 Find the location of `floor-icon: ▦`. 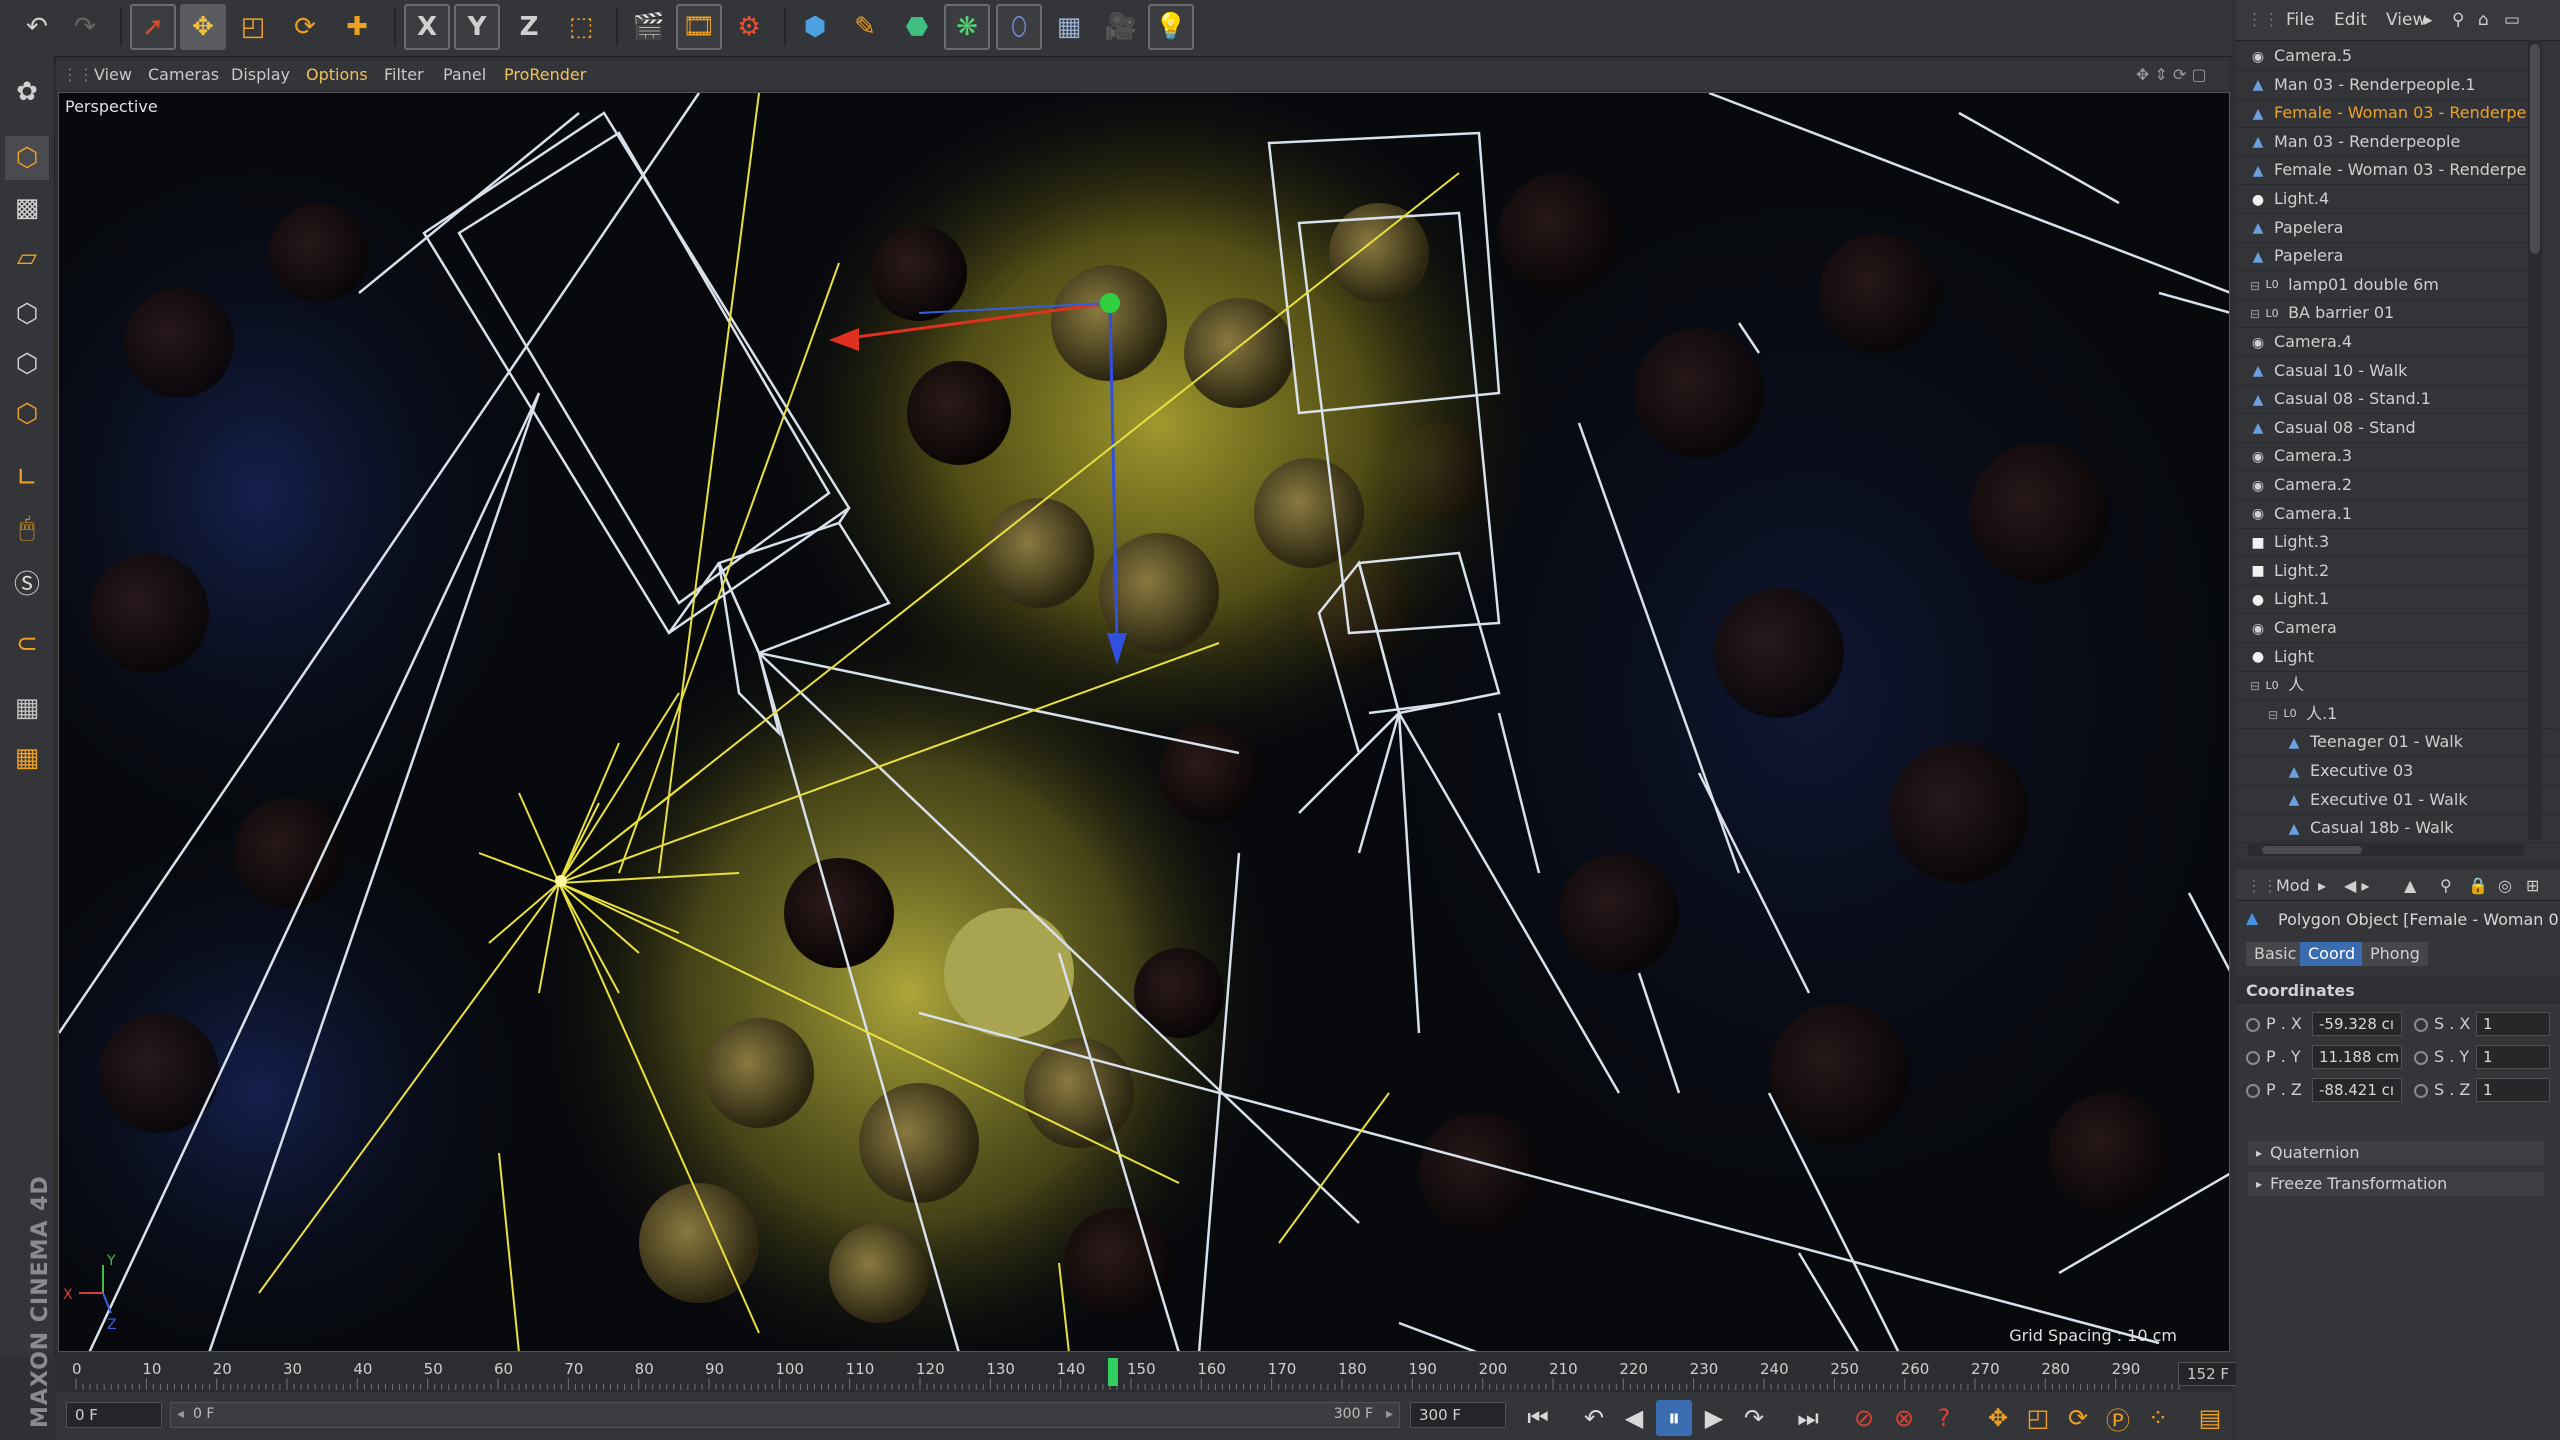

floor-icon: ▦ is located at coordinates (1069, 27).